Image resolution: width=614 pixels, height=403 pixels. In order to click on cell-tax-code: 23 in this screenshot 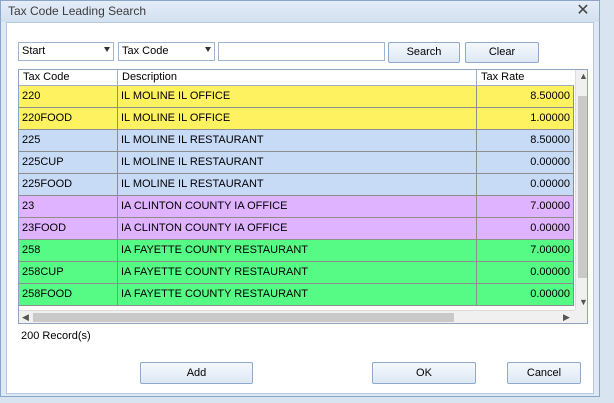, I will do `click(68, 206)`.